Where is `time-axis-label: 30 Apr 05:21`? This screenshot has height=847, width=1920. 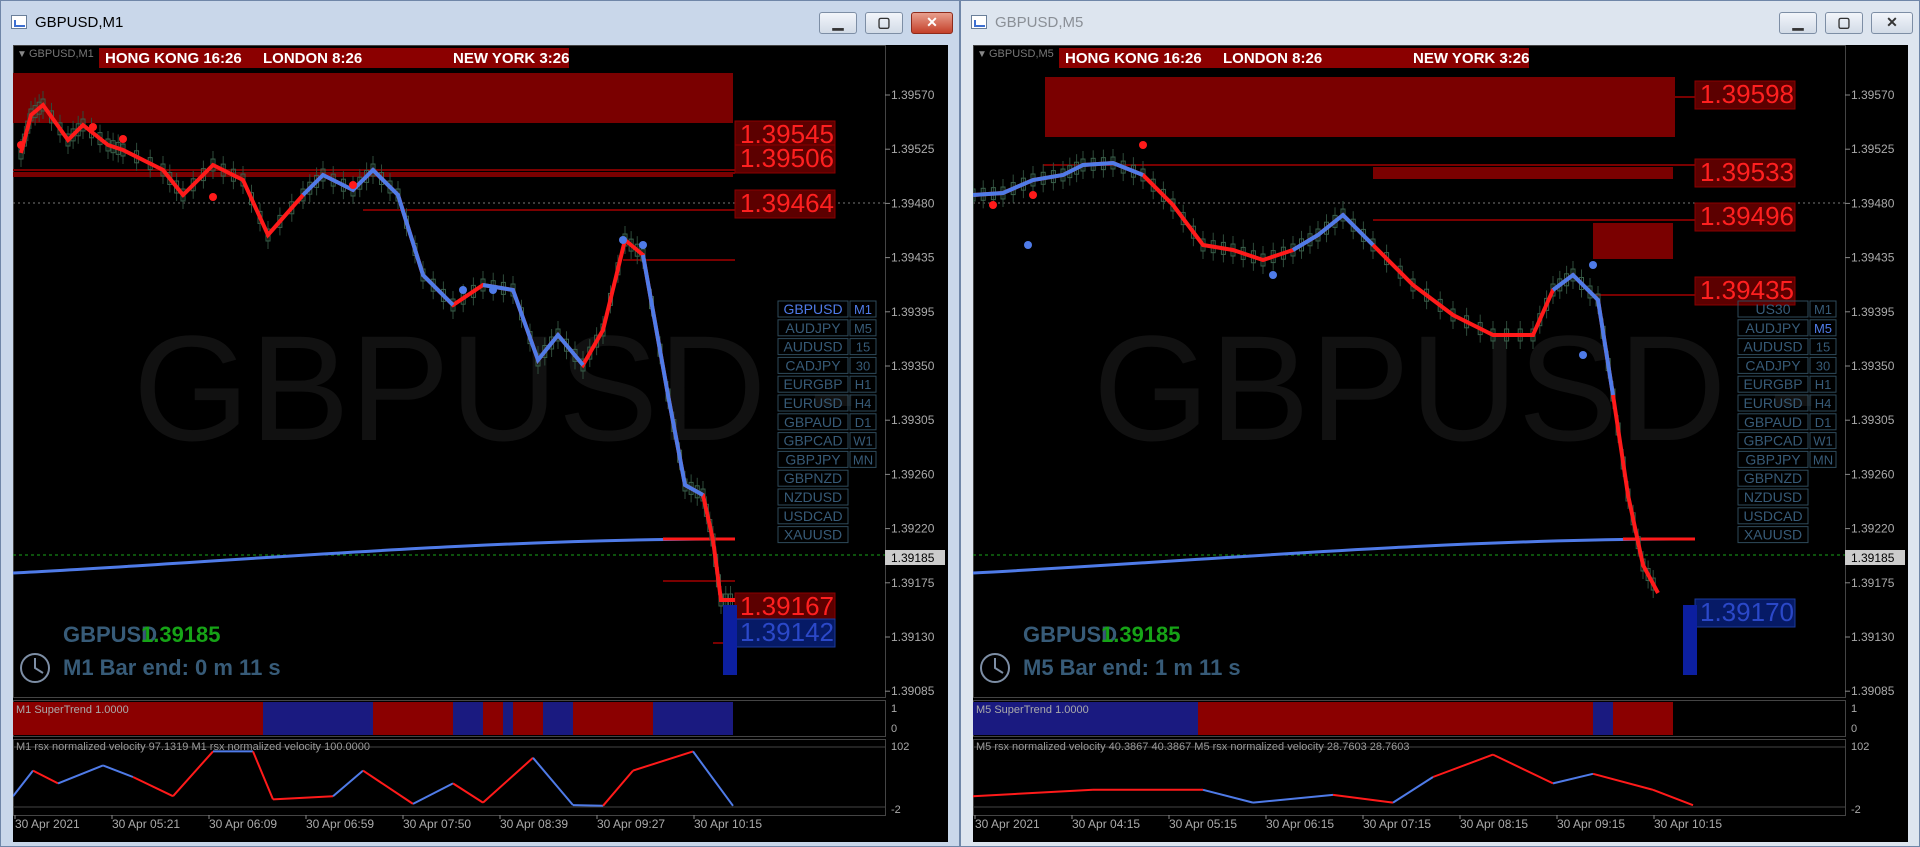
time-axis-label: 30 Apr 05:21 is located at coordinates (146, 824).